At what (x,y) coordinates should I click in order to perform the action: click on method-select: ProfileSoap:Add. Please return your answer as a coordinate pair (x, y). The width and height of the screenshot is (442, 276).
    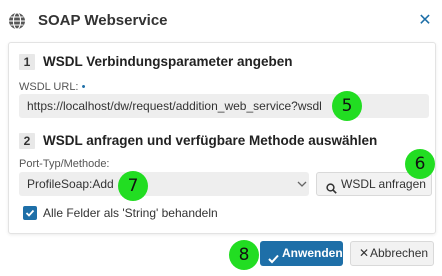
    Looking at the image, I should click on (164, 184).